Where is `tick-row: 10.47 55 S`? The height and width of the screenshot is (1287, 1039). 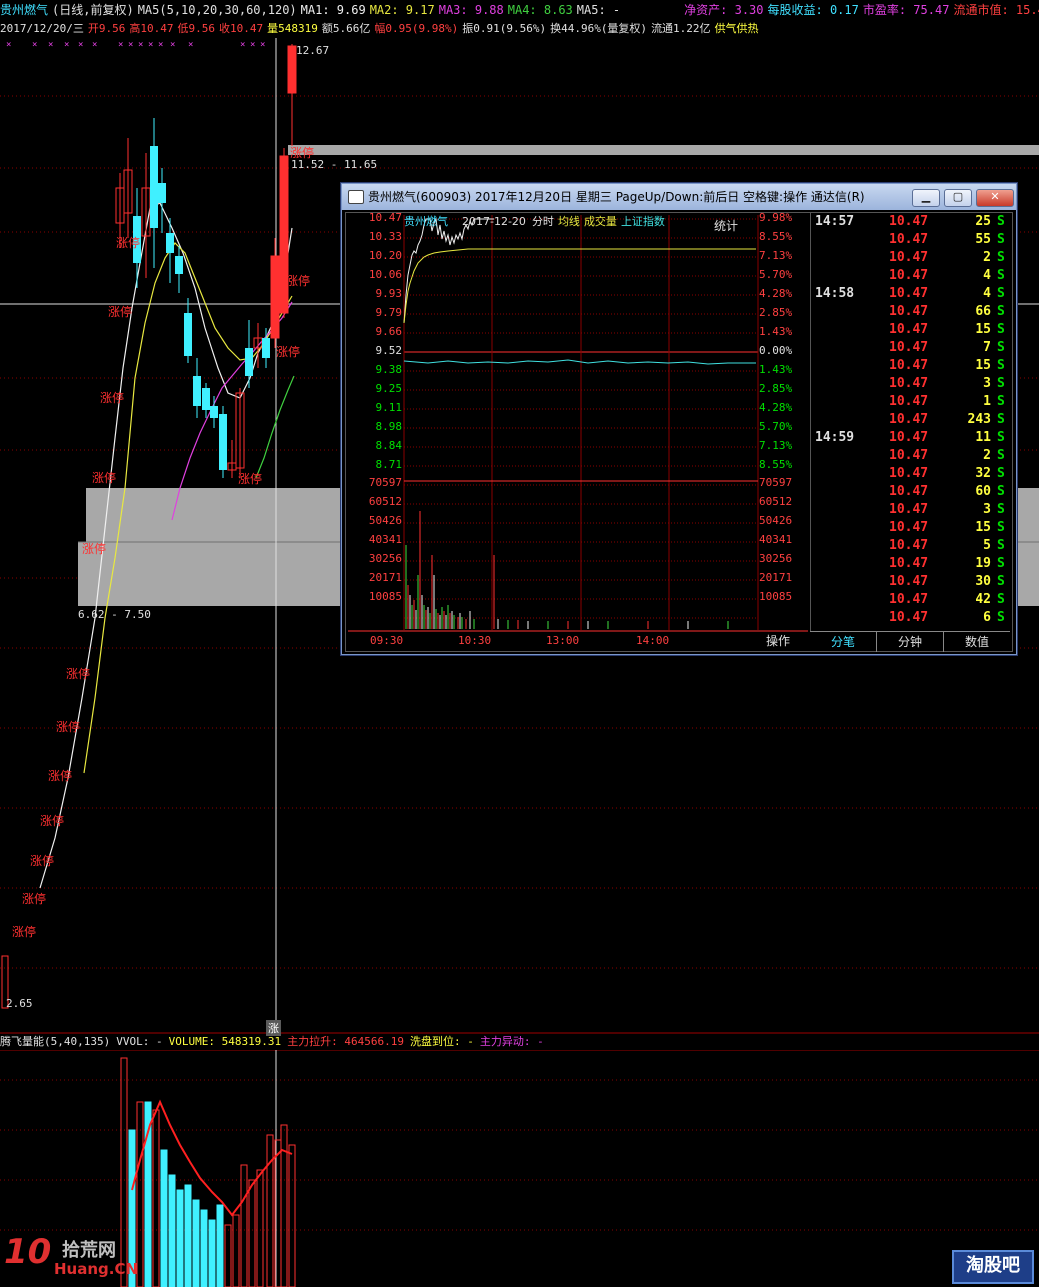
tick-row: 10.47 55 S is located at coordinates (911, 240).